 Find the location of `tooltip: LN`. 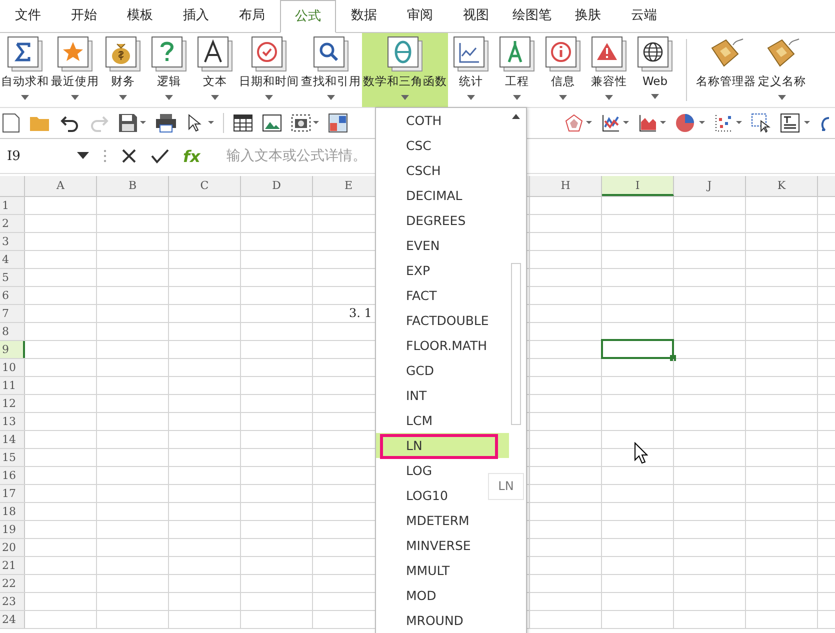

tooltip: LN is located at coordinates (506, 486).